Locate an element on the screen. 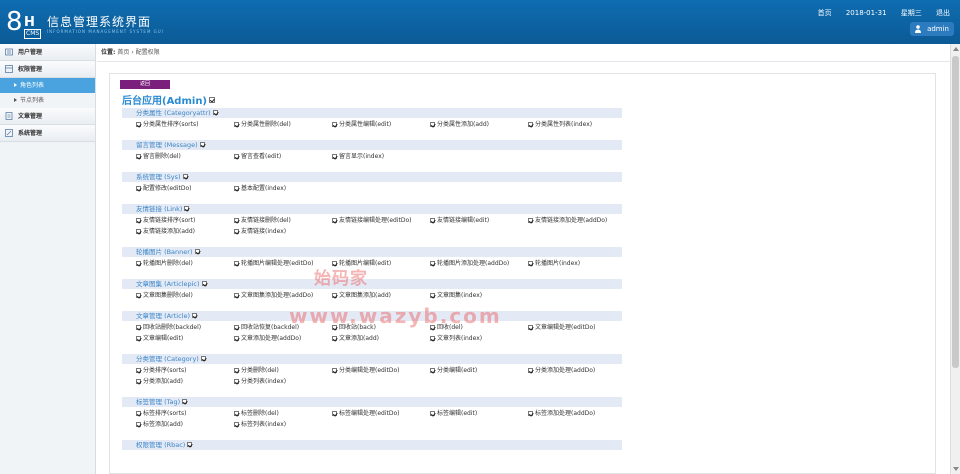  permission-item: 文章图集删除(del) is located at coordinates (164, 295).